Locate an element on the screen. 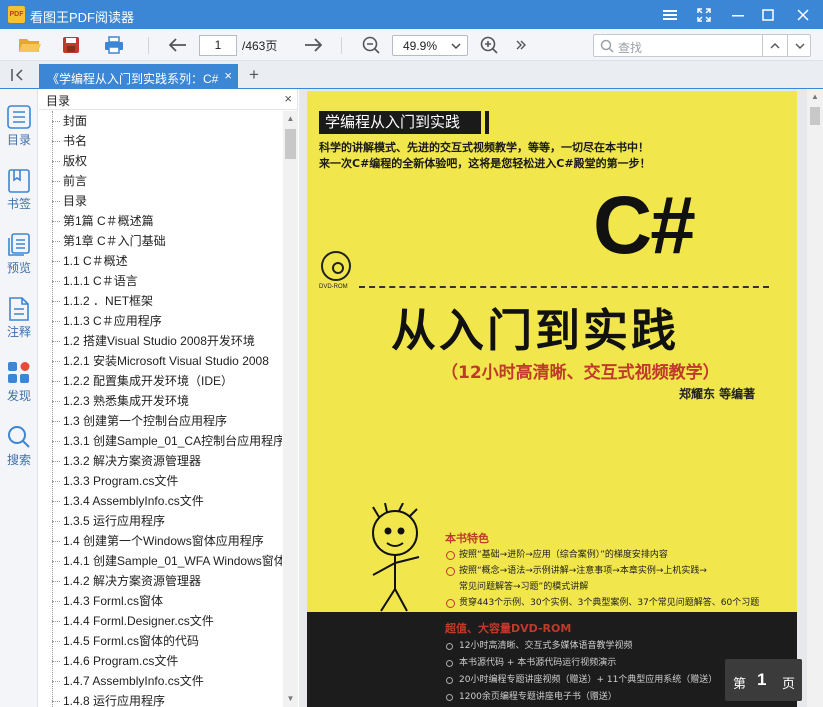 The height and width of the screenshot is (707, 823). toc-item: 1.1.3 C＃应用程序 is located at coordinates (160, 321).